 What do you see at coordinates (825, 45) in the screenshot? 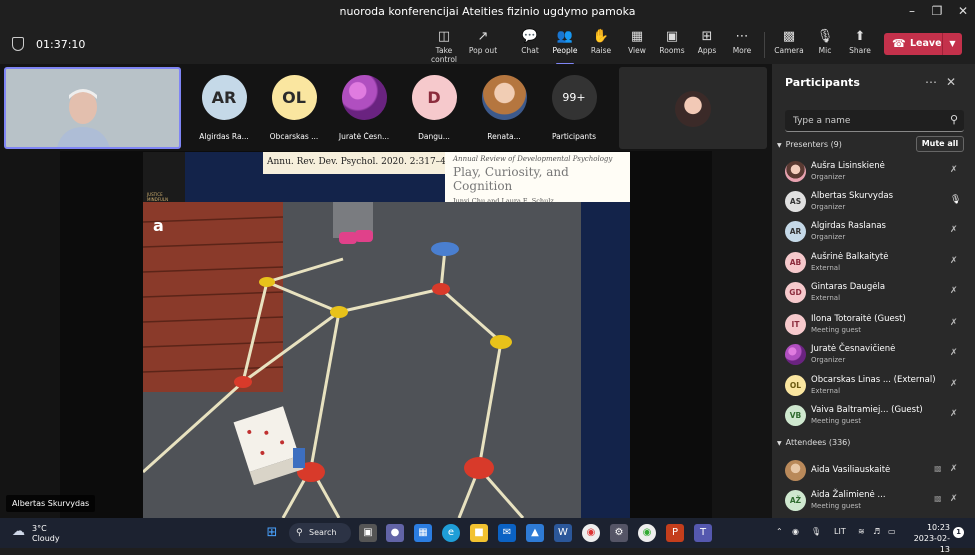
I see `mic-button: 🎙 Mic` at bounding box center [825, 45].